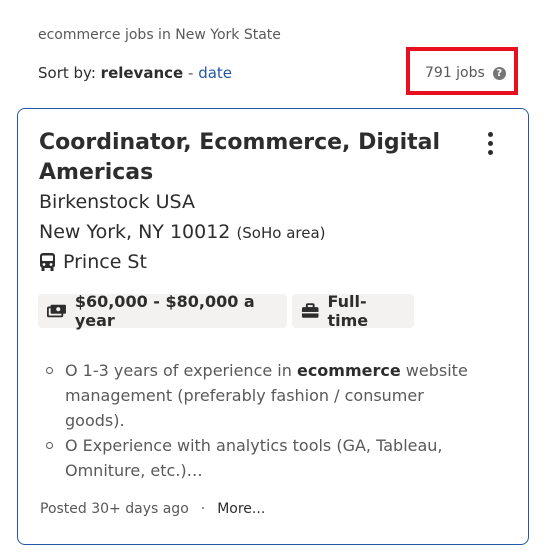 Image resolution: width=549 pixels, height=555 pixels. Describe the element at coordinates (105, 262) in the screenshot. I see `transit-station: Prince St` at that location.